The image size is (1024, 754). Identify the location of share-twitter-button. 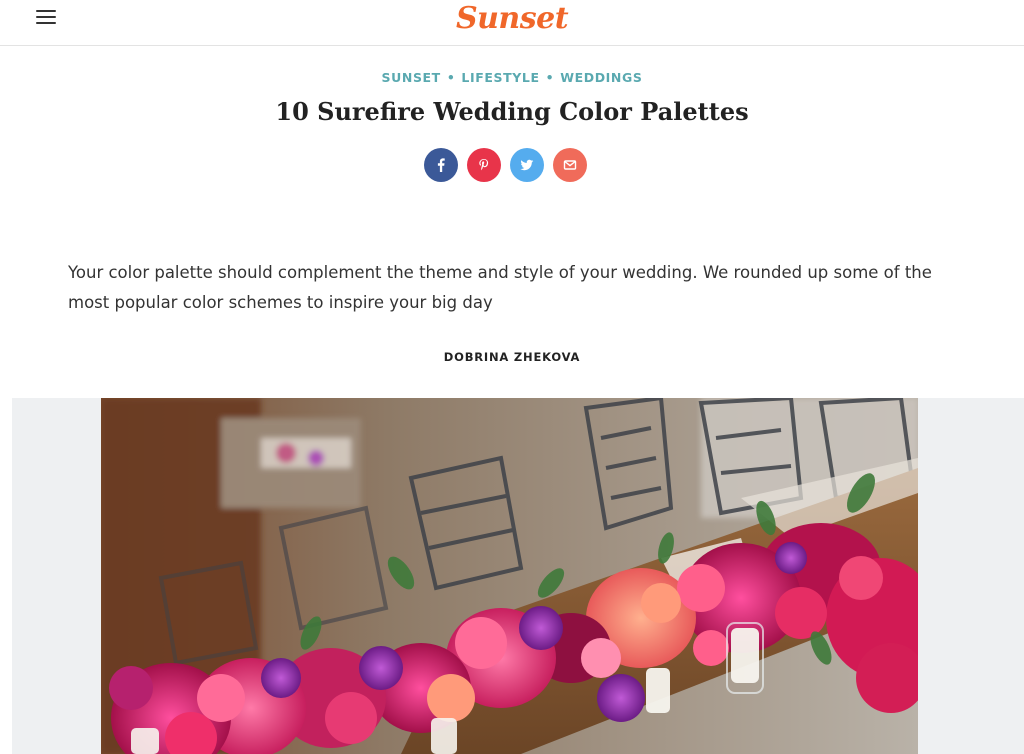
(527, 165).